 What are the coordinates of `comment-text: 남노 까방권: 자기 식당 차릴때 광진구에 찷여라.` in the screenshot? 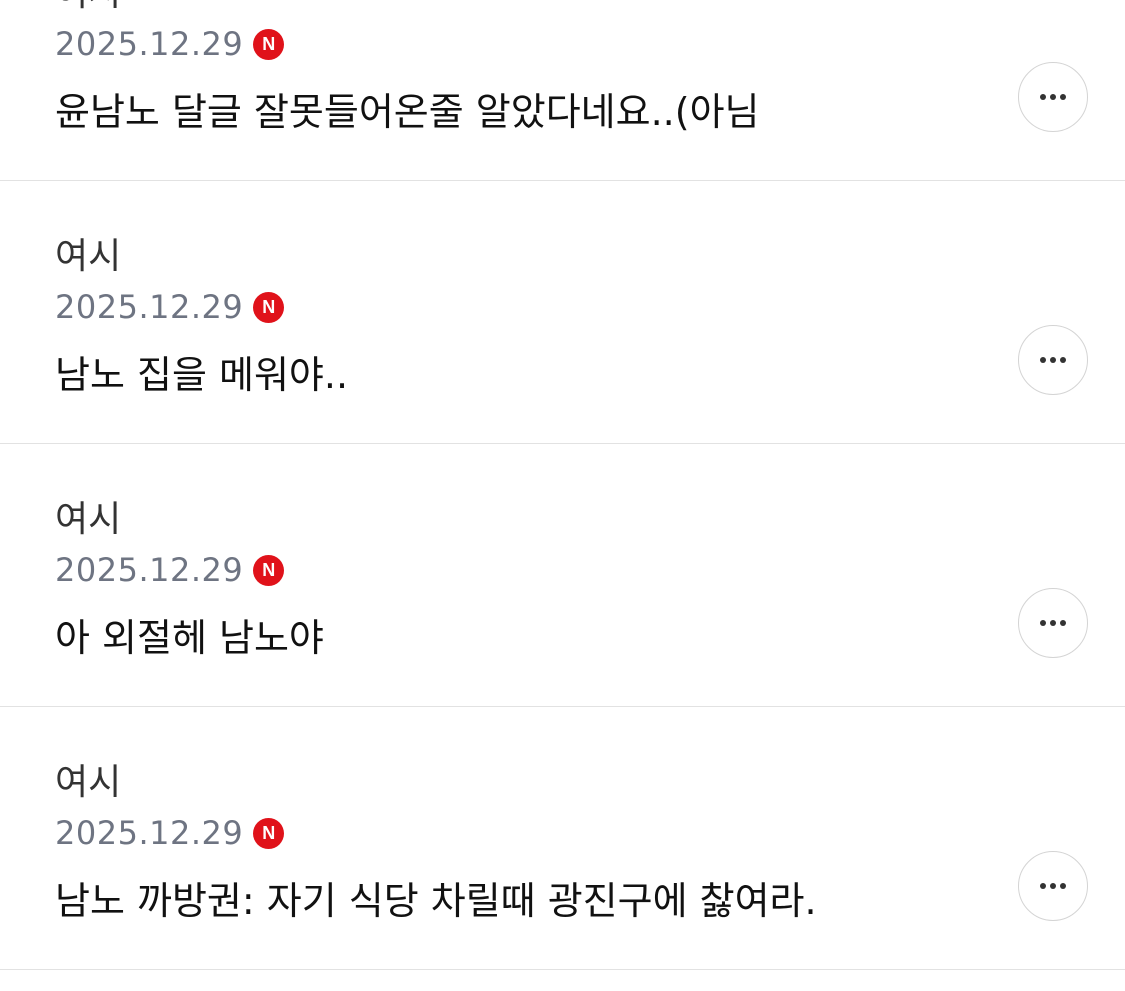 It's located at (436, 901).